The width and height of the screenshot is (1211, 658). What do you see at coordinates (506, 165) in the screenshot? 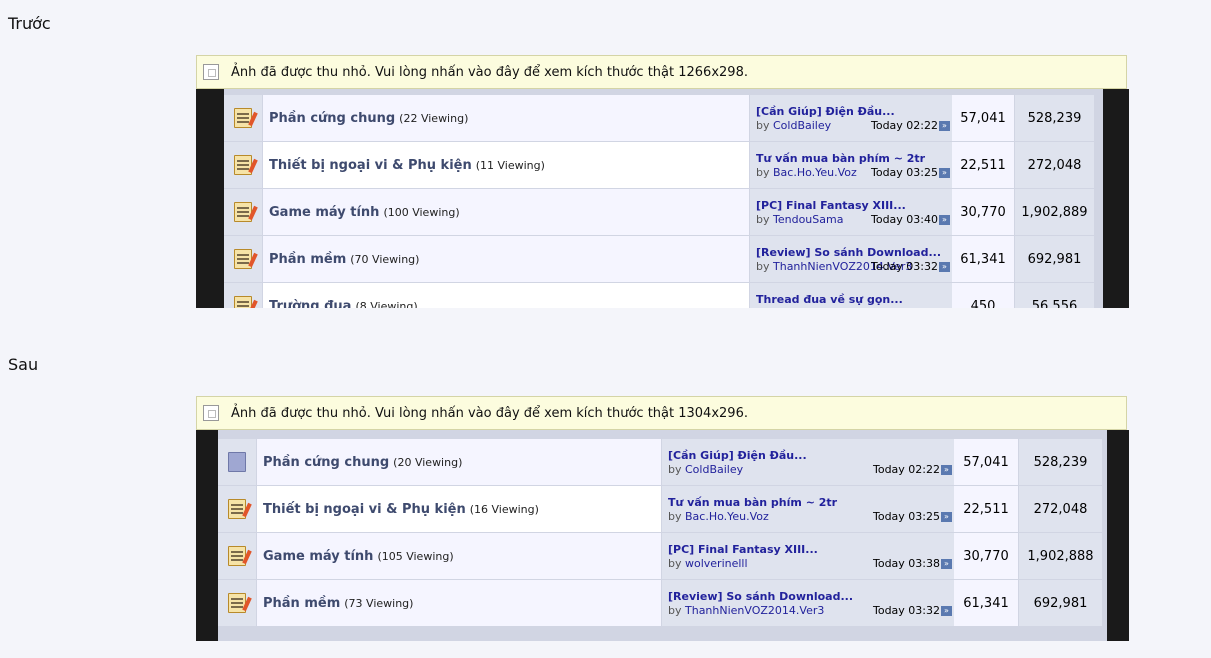
I see `forum-title-cell: Thiết bị ngoại vi & Phụ kiện (11 Viewing)` at bounding box center [506, 165].